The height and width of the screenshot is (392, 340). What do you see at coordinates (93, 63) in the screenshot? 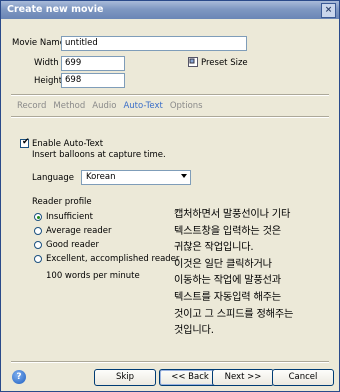
I see `width-input: 699` at bounding box center [93, 63].